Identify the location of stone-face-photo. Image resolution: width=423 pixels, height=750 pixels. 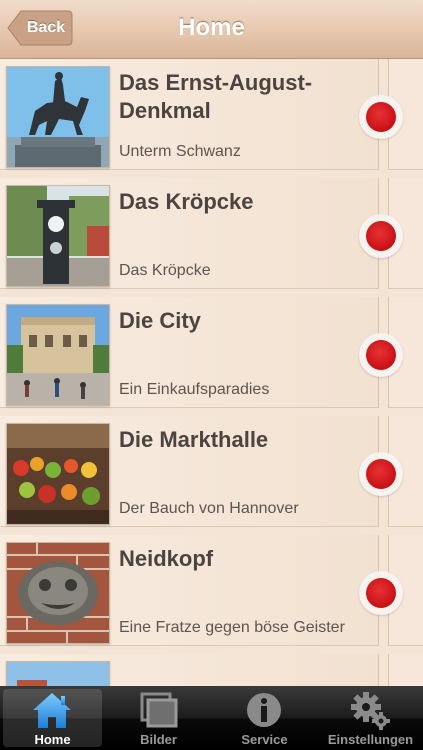
(58, 593).